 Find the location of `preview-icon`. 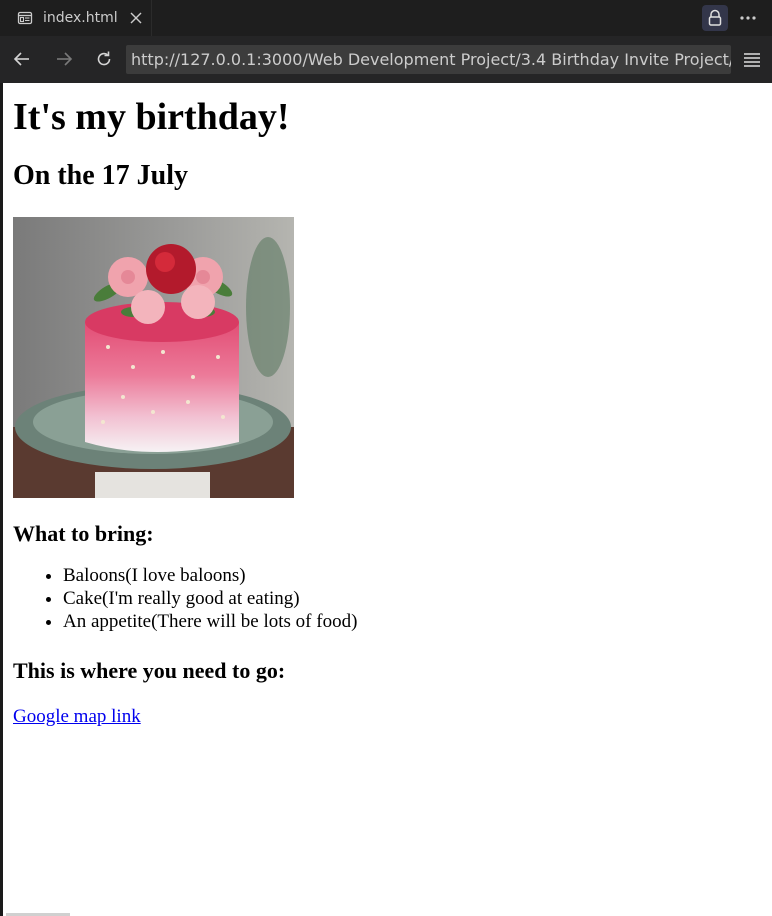

preview-icon is located at coordinates (25, 18).